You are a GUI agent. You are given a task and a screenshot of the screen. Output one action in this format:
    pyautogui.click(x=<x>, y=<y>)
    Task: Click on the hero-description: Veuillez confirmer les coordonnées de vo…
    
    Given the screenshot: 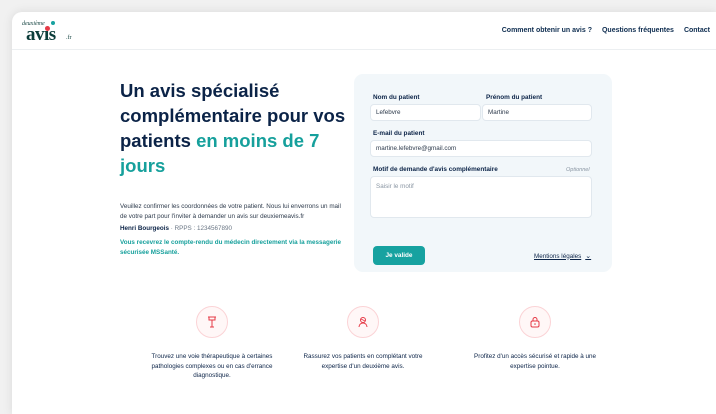 What is the action you would take?
    pyautogui.click(x=230, y=211)
    